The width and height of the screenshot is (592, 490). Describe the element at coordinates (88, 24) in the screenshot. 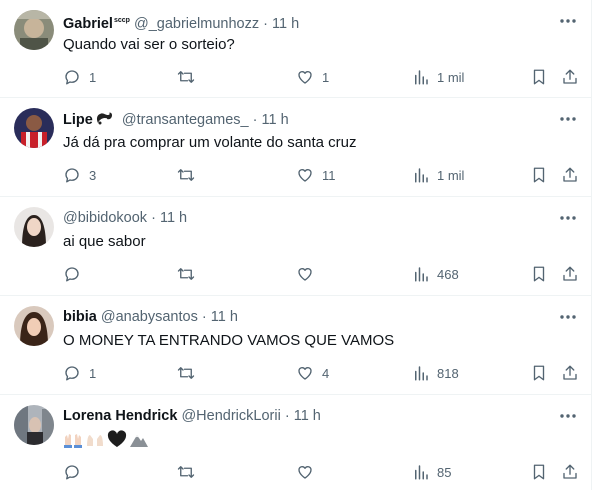

I see `display-name: Gabriel` at that location.